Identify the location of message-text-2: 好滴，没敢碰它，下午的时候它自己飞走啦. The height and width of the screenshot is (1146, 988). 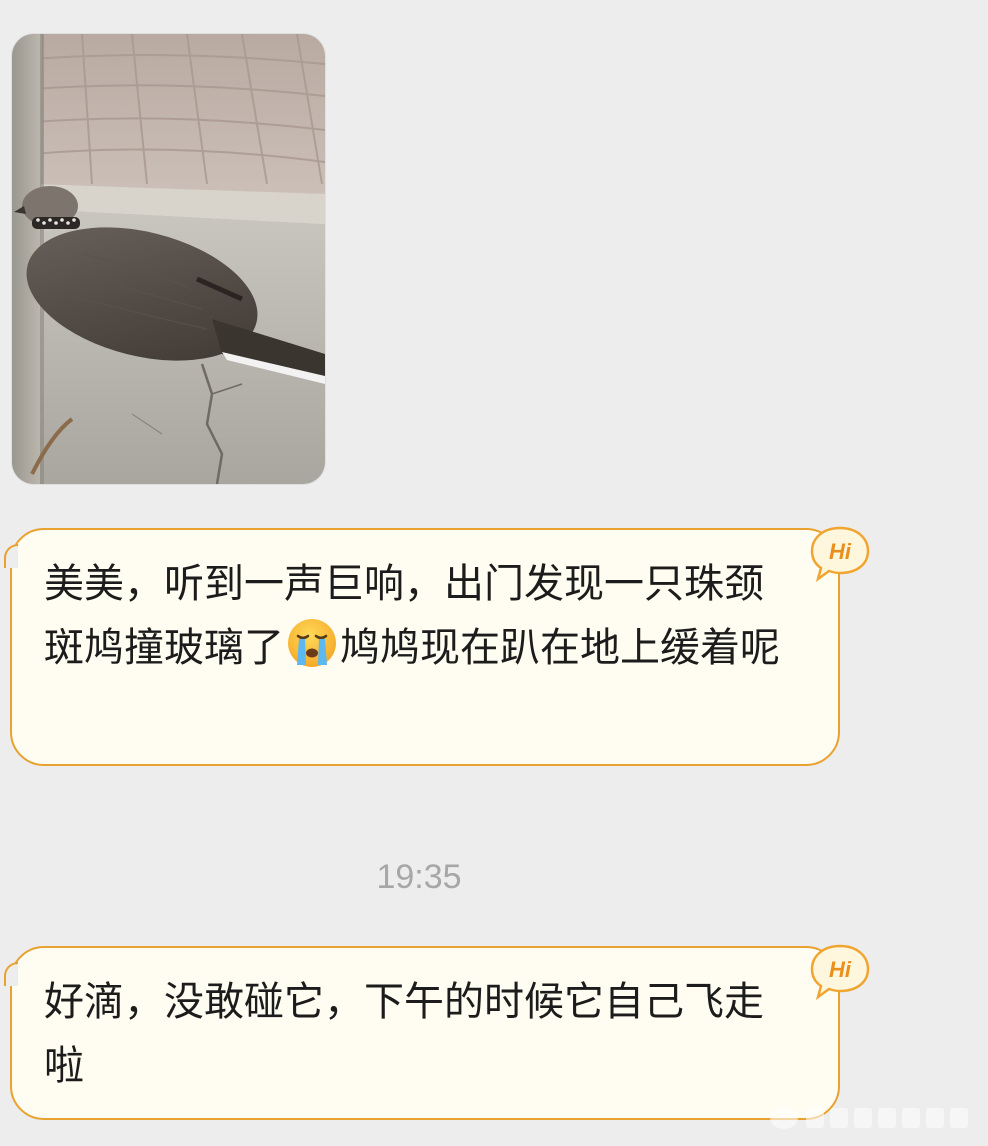
(404, 1034).